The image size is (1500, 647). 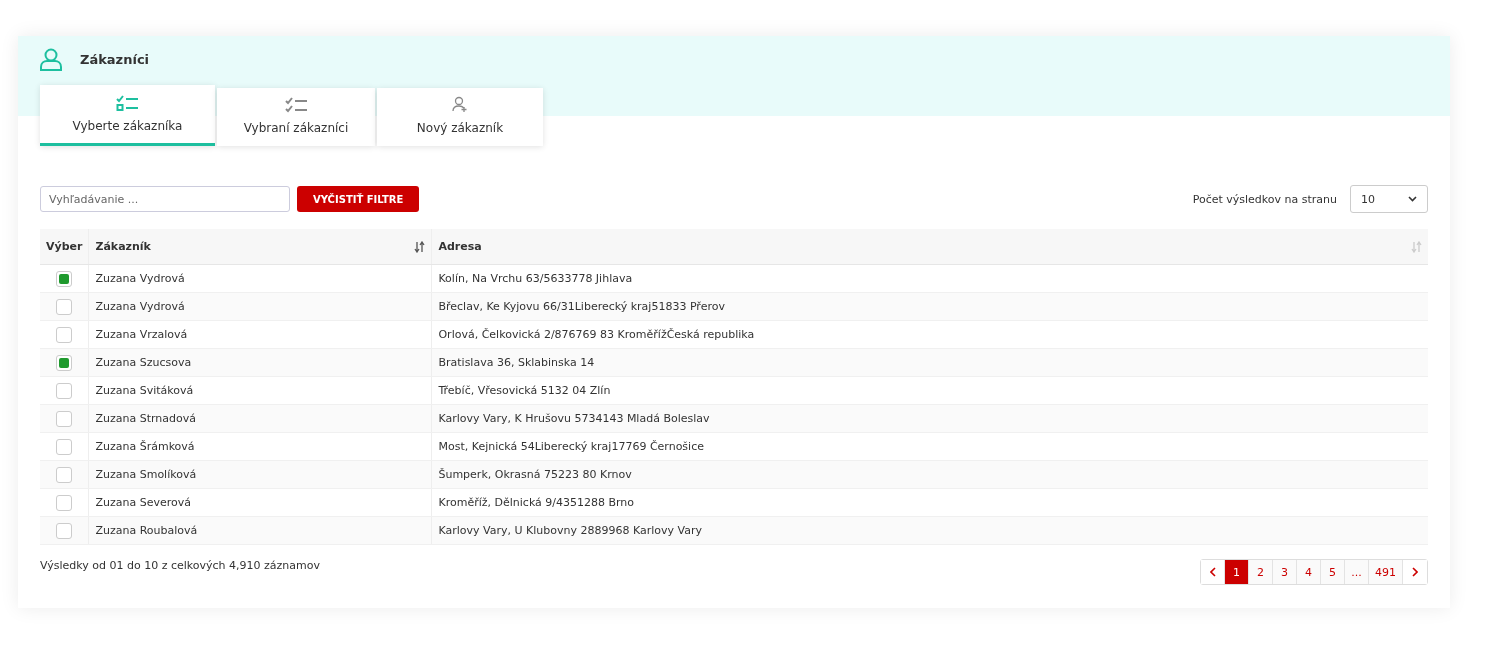 What do you see at coordinates (260, 362) in the screenshot?
I see `table-cell: Zuzana Szucsova` at bounding box center [260, 362].